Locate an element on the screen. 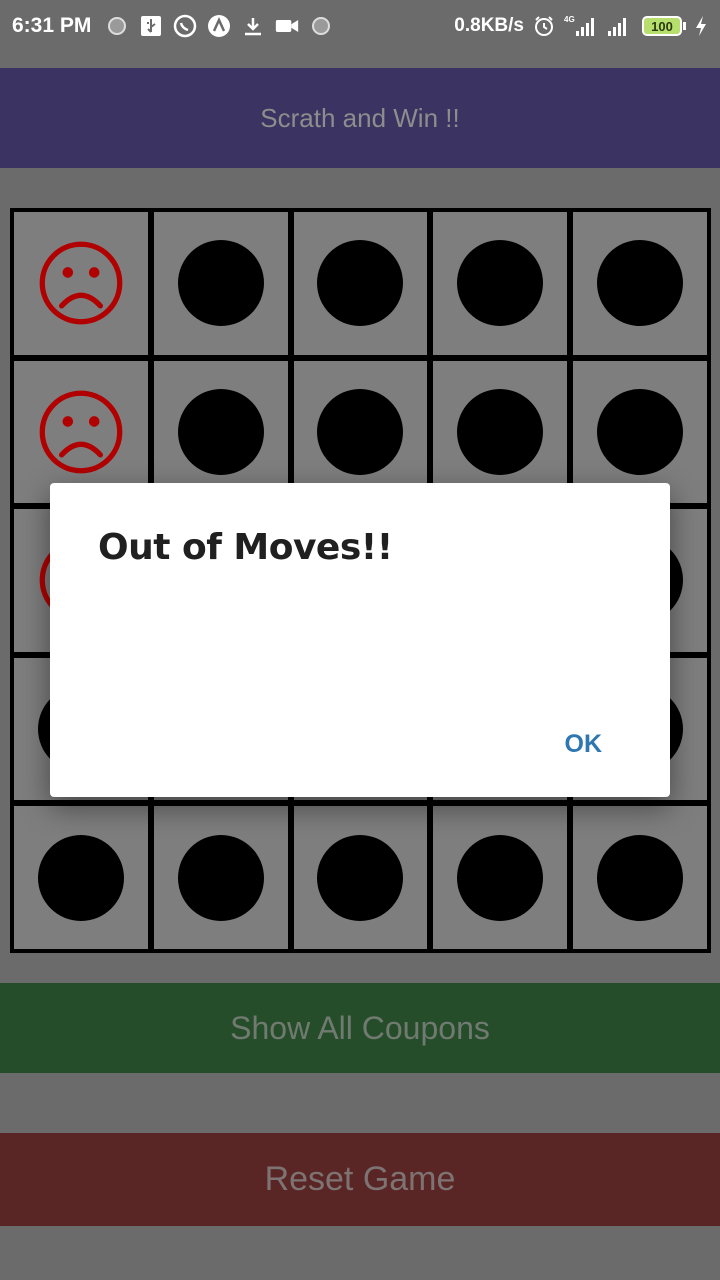 The image size is (720, 1280). battery-indicator: 100 is located at coordinates (664, 26).